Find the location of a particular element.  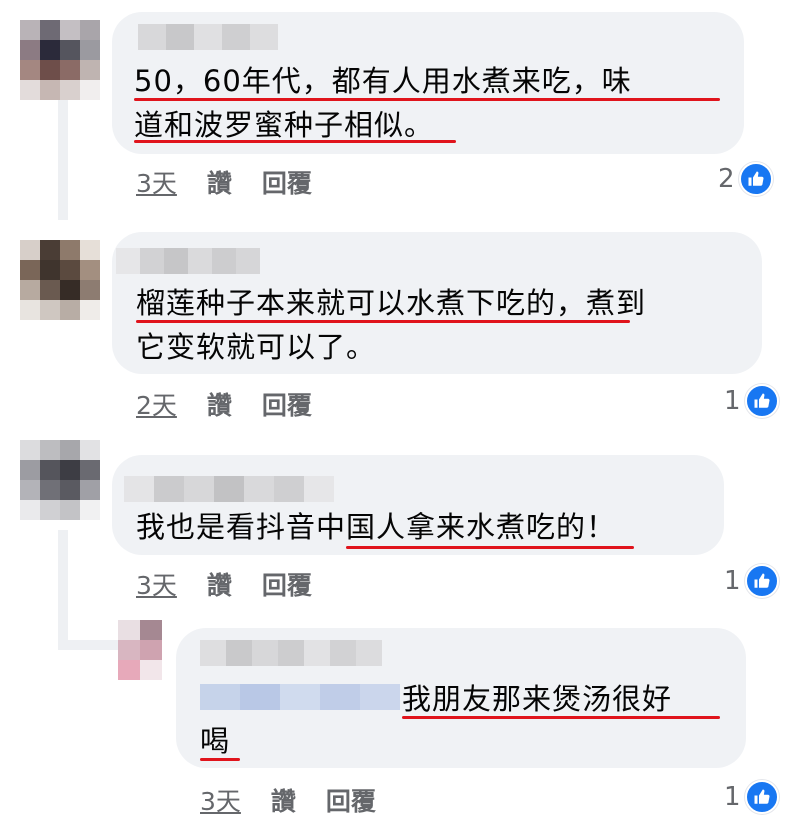

comment-text-line: 我也是看抖音中国人拿来水煮吃的！ is located at coordinates (376, 527).